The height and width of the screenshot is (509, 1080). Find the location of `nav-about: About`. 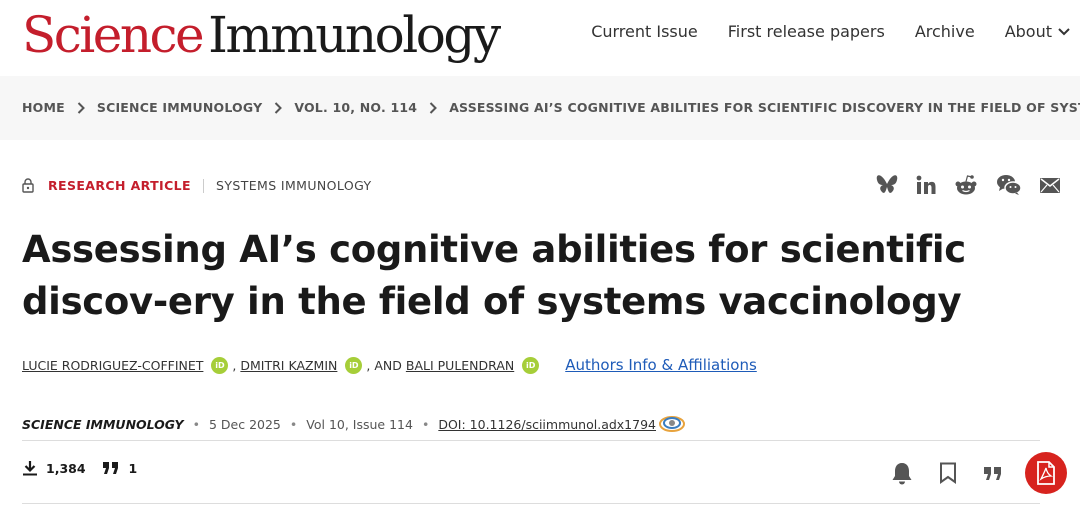

nav-about: About is located at coordinates (1037, 31).